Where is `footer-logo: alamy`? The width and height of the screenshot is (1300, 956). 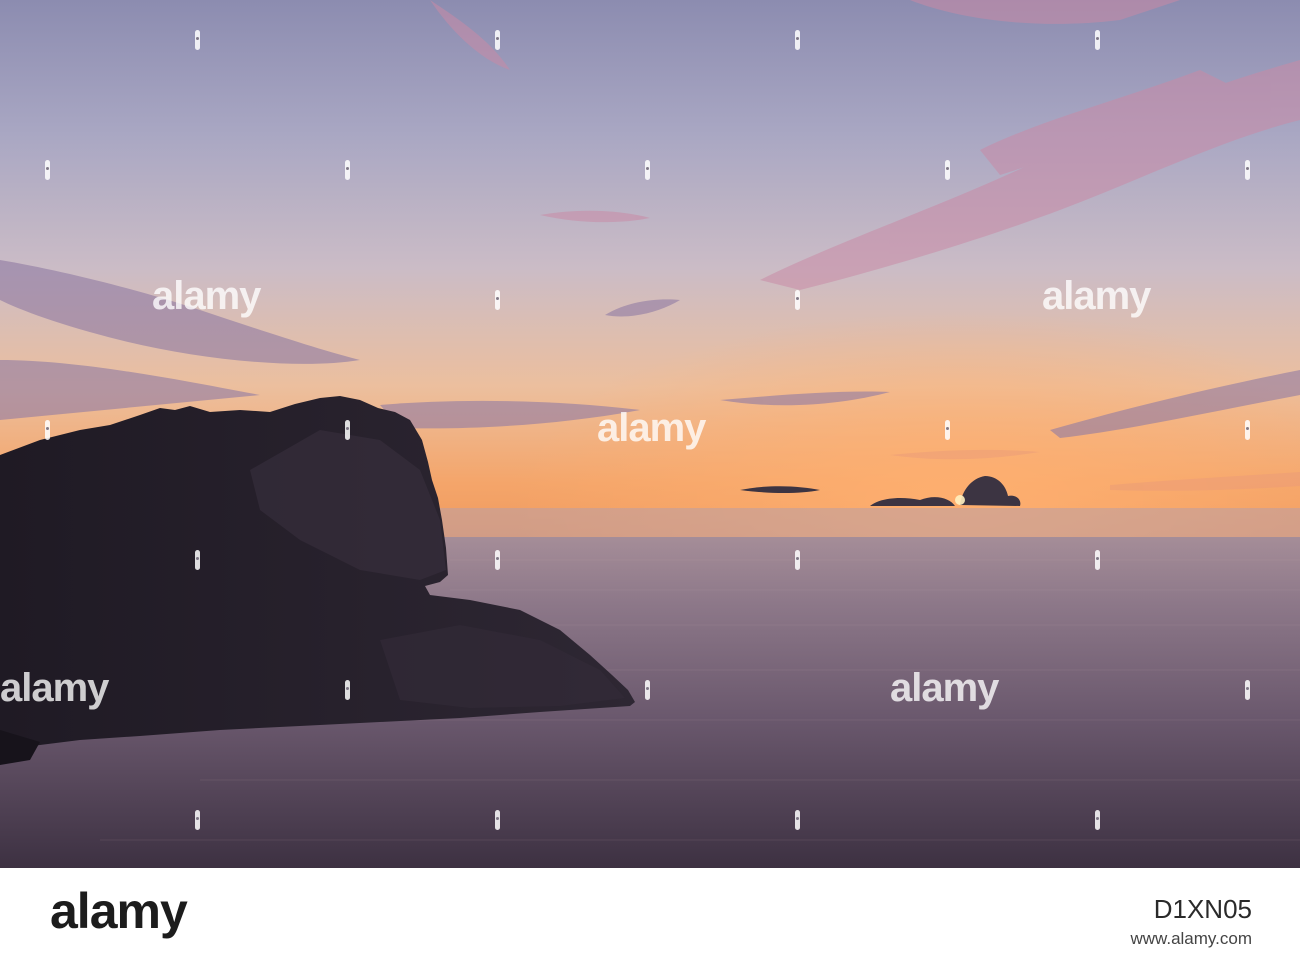 footer-logo: alamy is located at coordinates (119, 911).